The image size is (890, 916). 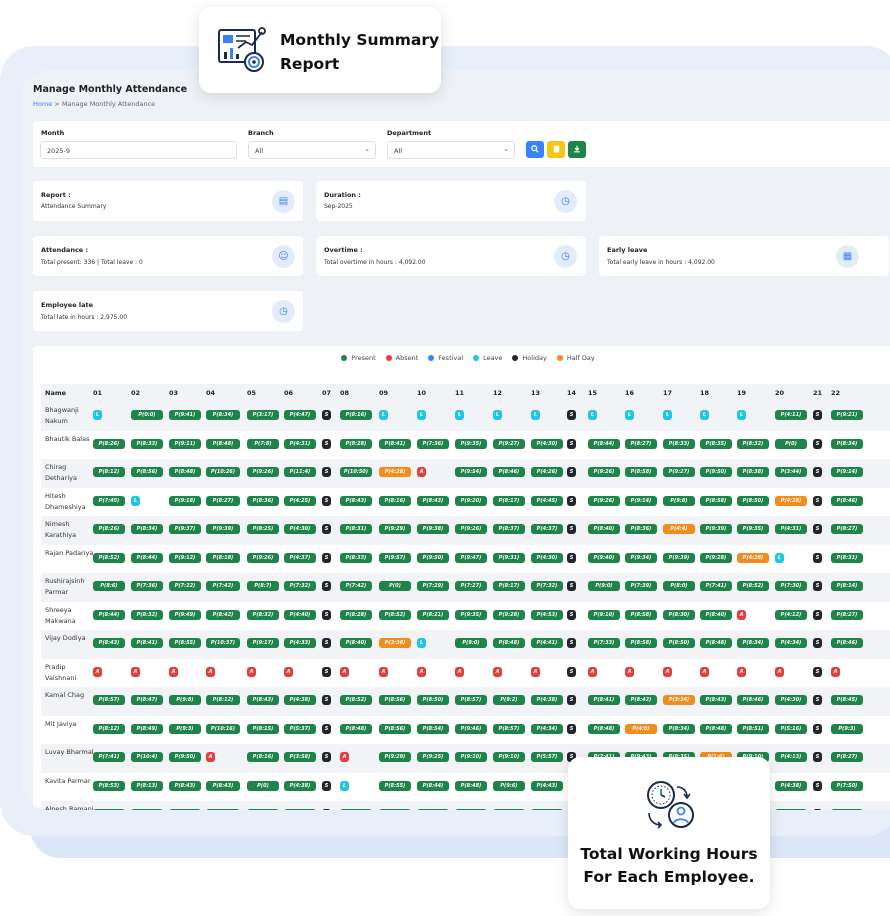 What do you see at coordinates (641, 557) in the screenshot?
I see `attendance-badge: P(9:34)` at bounding box center [641, 557].